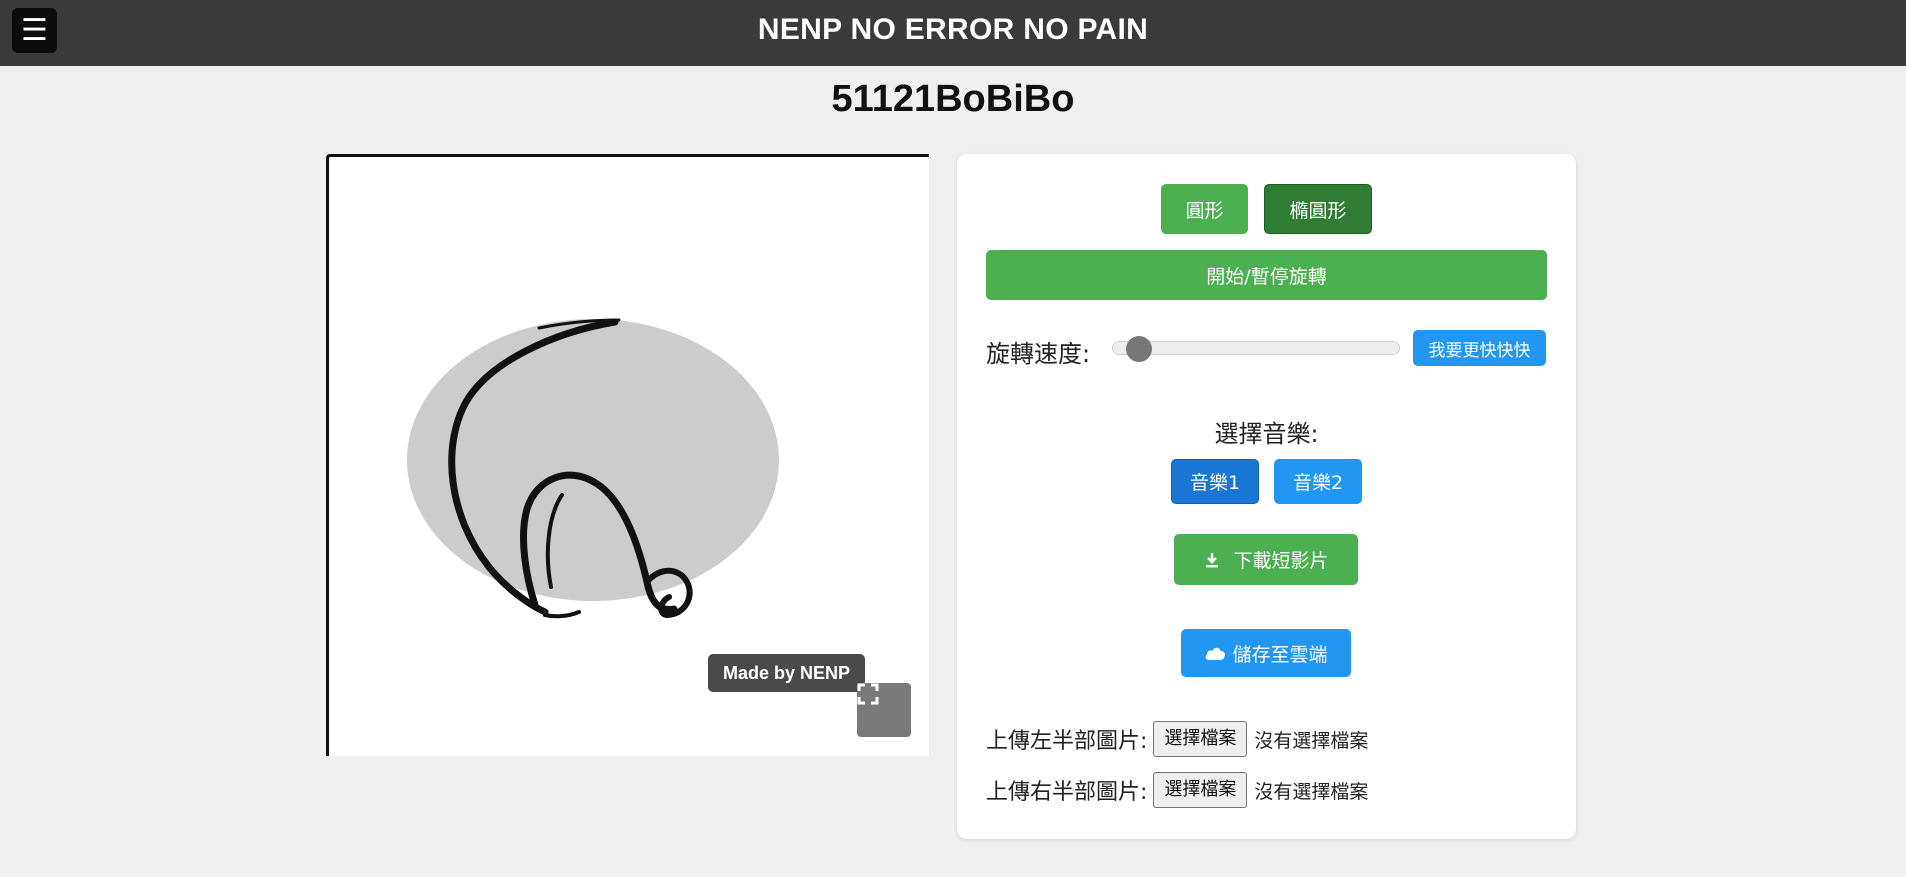  What do you see at coordinates (1067, 792) in the screenshot?
I see `upload-right-label: 上傳右半部圖片:` at bounding box center [1067, 792].